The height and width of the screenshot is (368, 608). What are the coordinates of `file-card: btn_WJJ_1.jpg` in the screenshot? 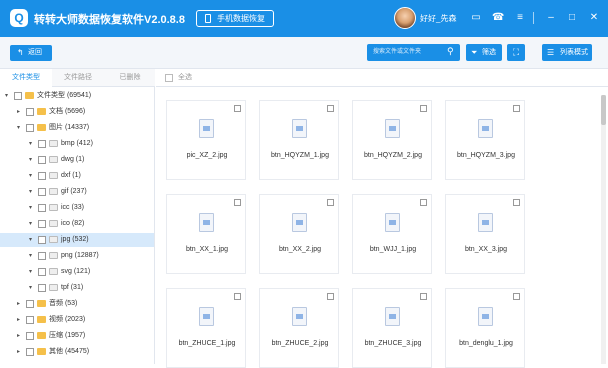 It's located at (392, 234).